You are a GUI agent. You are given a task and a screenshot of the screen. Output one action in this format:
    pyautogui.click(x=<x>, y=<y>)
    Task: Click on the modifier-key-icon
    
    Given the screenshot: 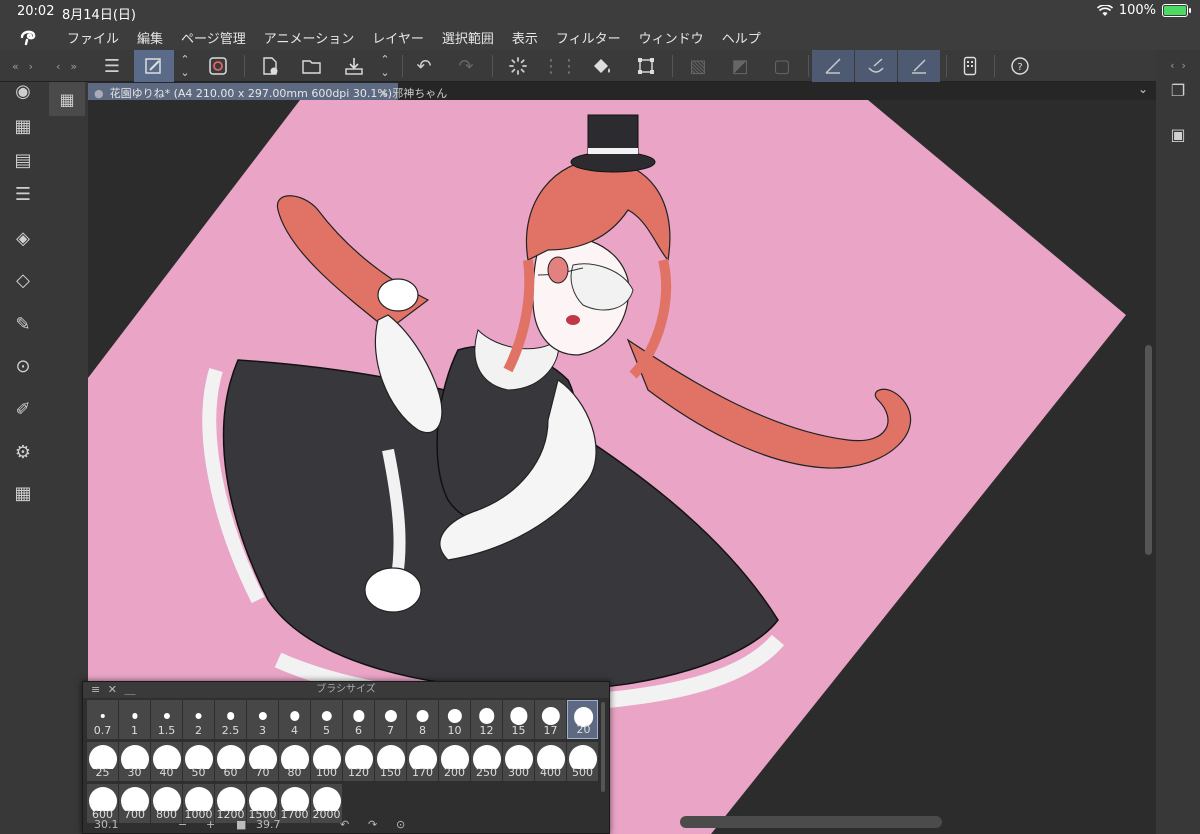 What is the action you would take?
    pyautogui.click(x=154, y=66)
    